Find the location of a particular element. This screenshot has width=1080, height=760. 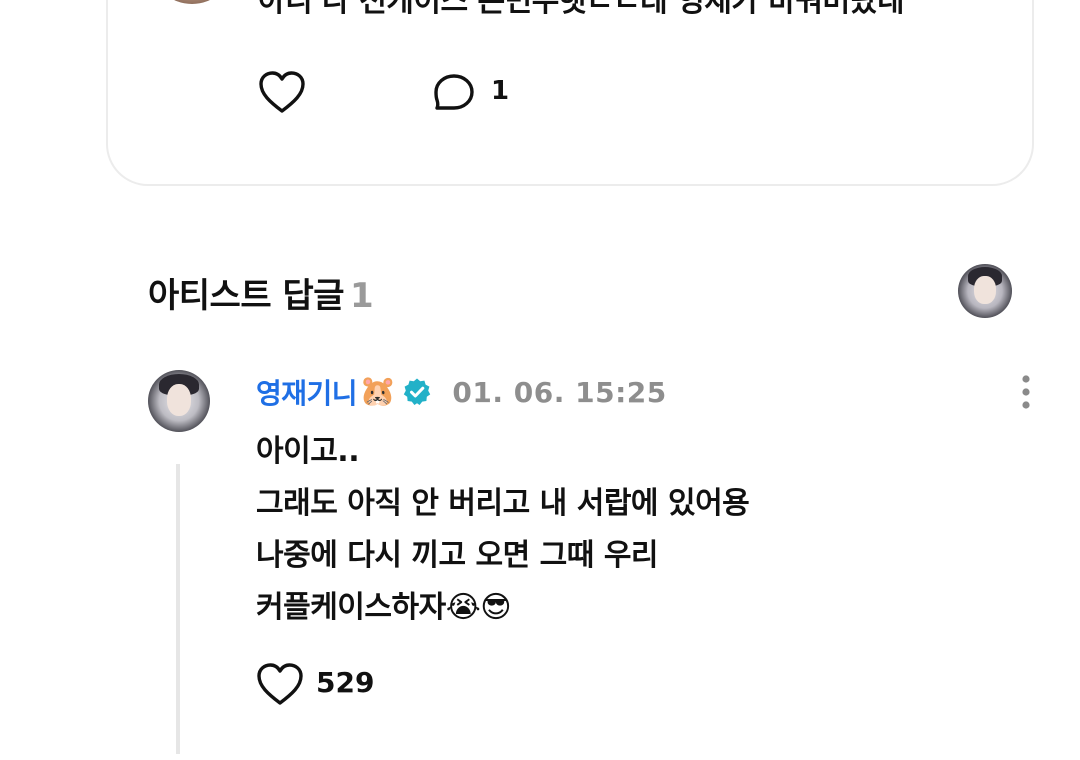

reply-line: 아이고.. is located at coordinates (308, 451).